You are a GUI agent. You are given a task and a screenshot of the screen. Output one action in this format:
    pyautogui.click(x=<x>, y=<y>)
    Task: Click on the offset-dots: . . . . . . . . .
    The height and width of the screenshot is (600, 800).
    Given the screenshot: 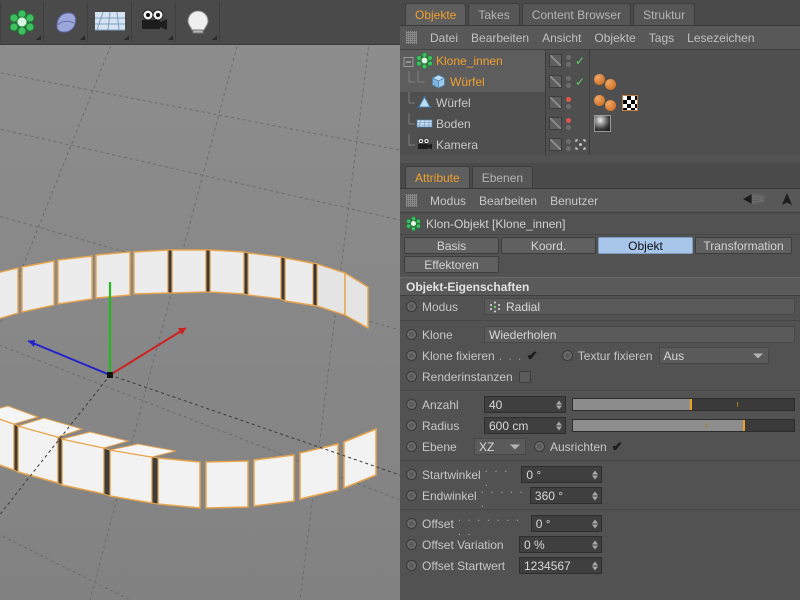 What is the action you would take?
    pyautogui.click(x=489, y=523)
    